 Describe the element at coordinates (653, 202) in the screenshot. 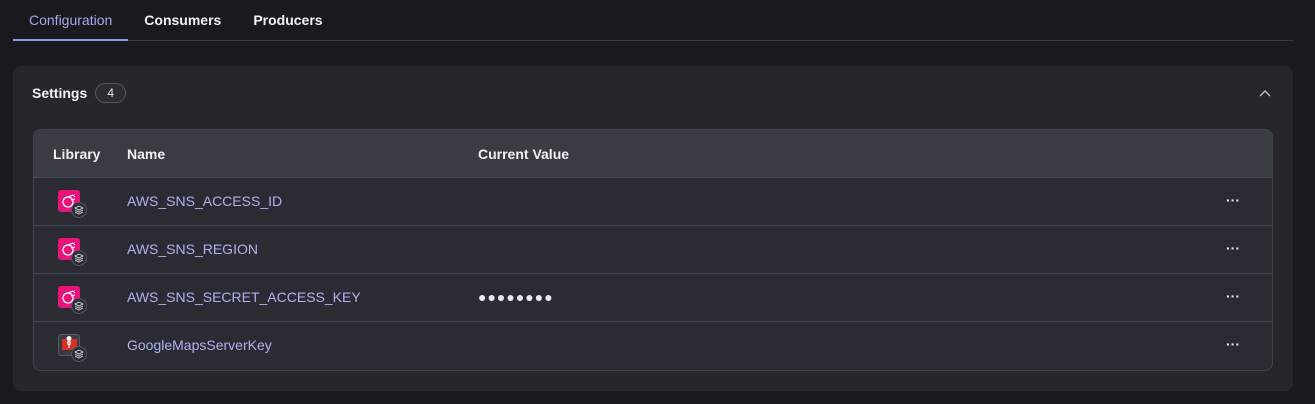

I see `table-row: AWS_SNS_ACCESS_ID ···` at that location.